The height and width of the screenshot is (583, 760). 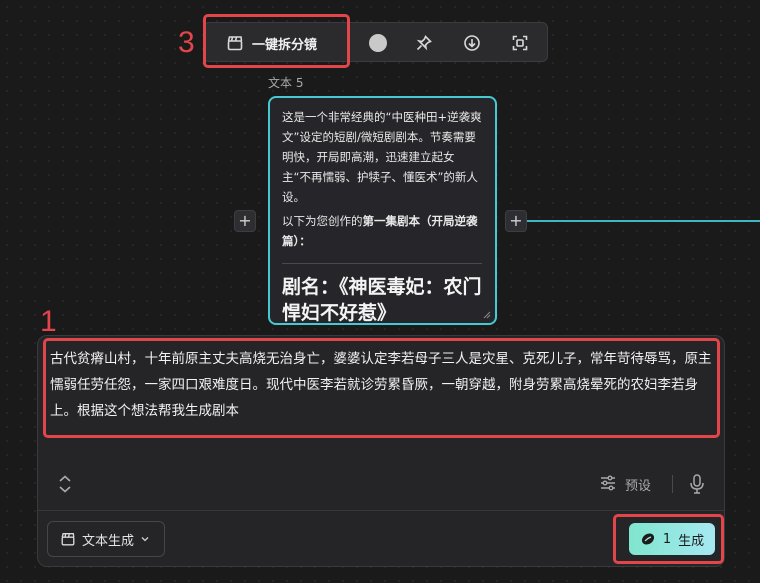 I want to click on node-paragraph-2-prefix: 以下为您创作的, so click(x=322, y=221).